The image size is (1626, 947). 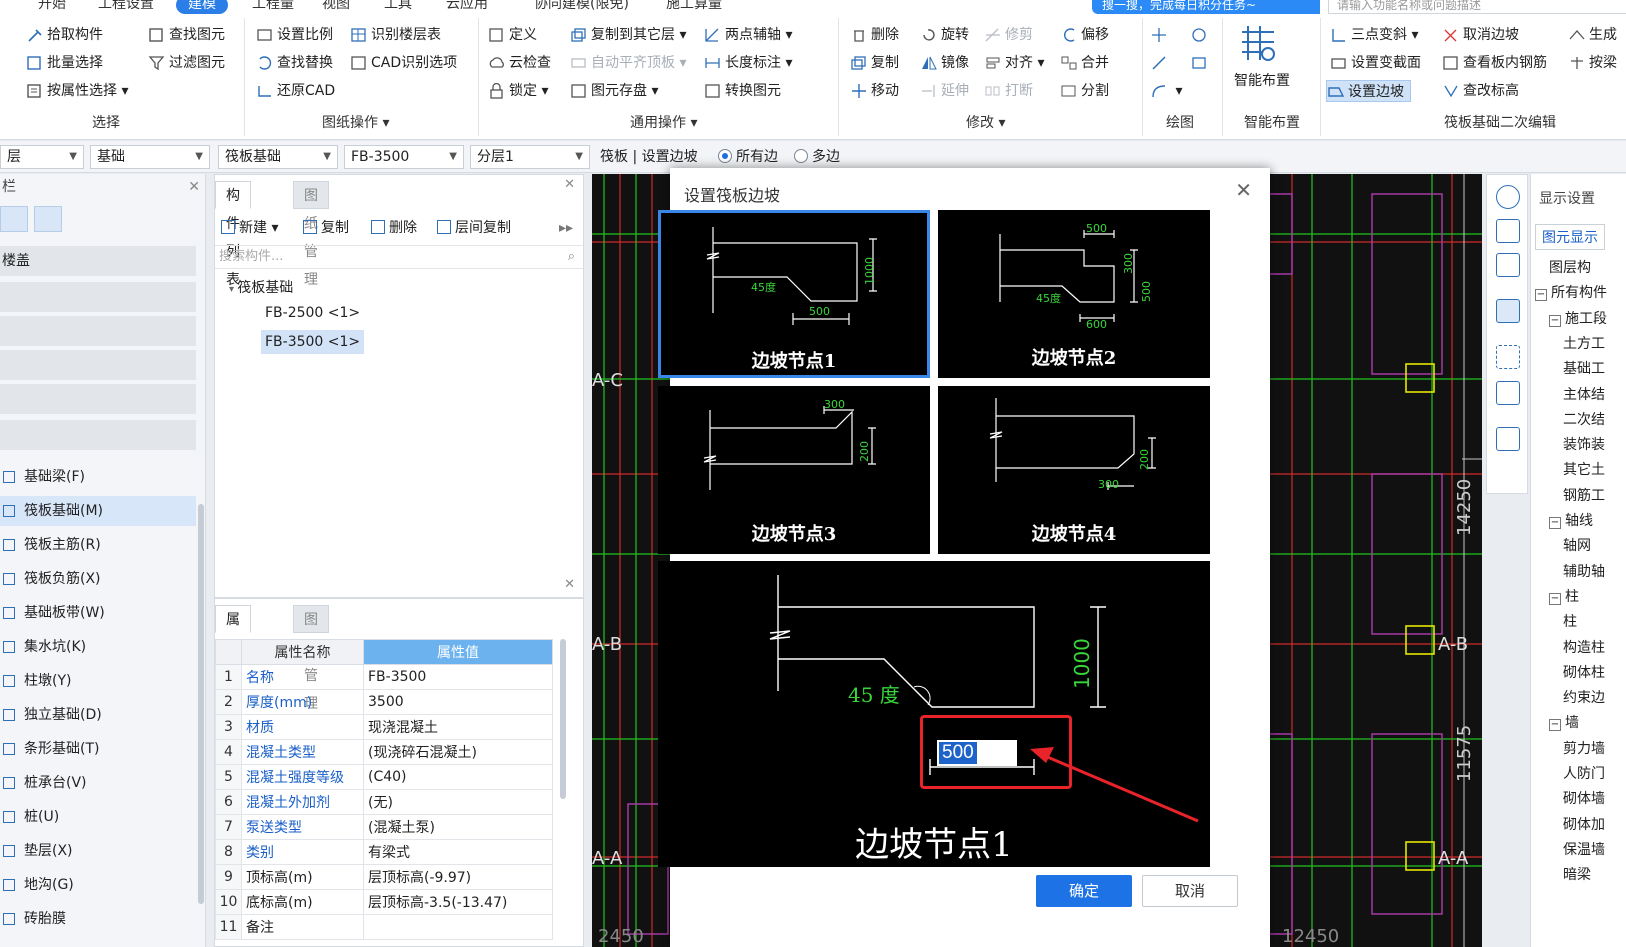 I want to click on display-tree-item: 砌体加, so click(x=1584, y=825).